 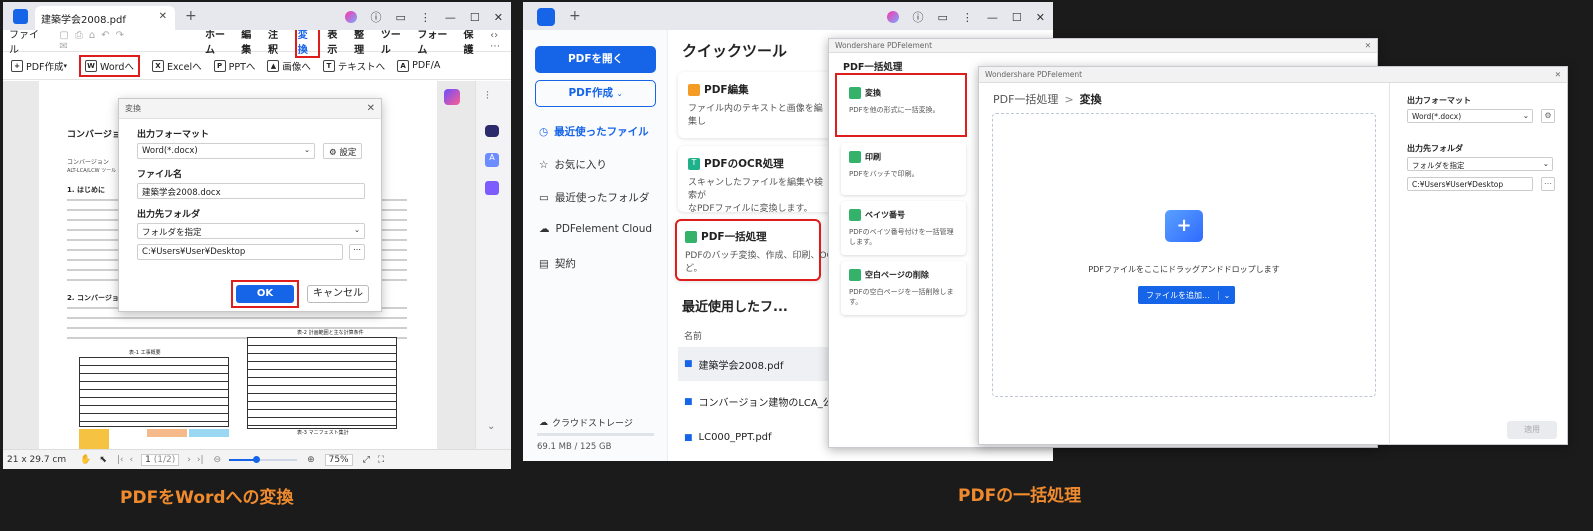 I want to click on first-page-icon: |‹, so click(x=120, y=460).